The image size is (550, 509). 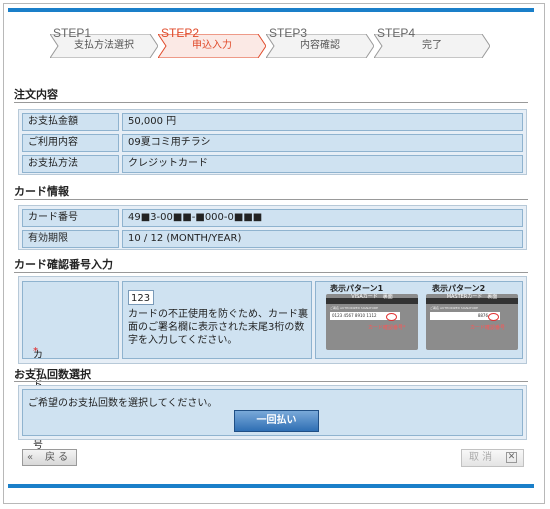 I want to click on card-section-divider, so click(x=271, y=199).